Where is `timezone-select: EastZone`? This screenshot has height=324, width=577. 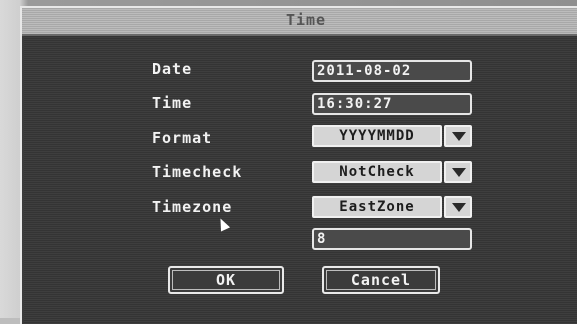
timezone-select: EastZone is located at coordinates (377, 207).